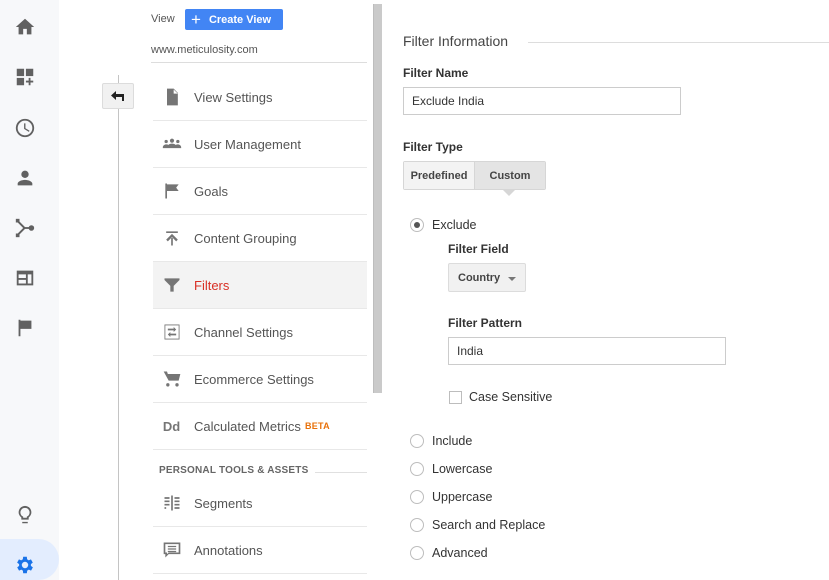 This screenshot has height=580, width=829. I want to click on audience-person-icon, so click(25, 178).